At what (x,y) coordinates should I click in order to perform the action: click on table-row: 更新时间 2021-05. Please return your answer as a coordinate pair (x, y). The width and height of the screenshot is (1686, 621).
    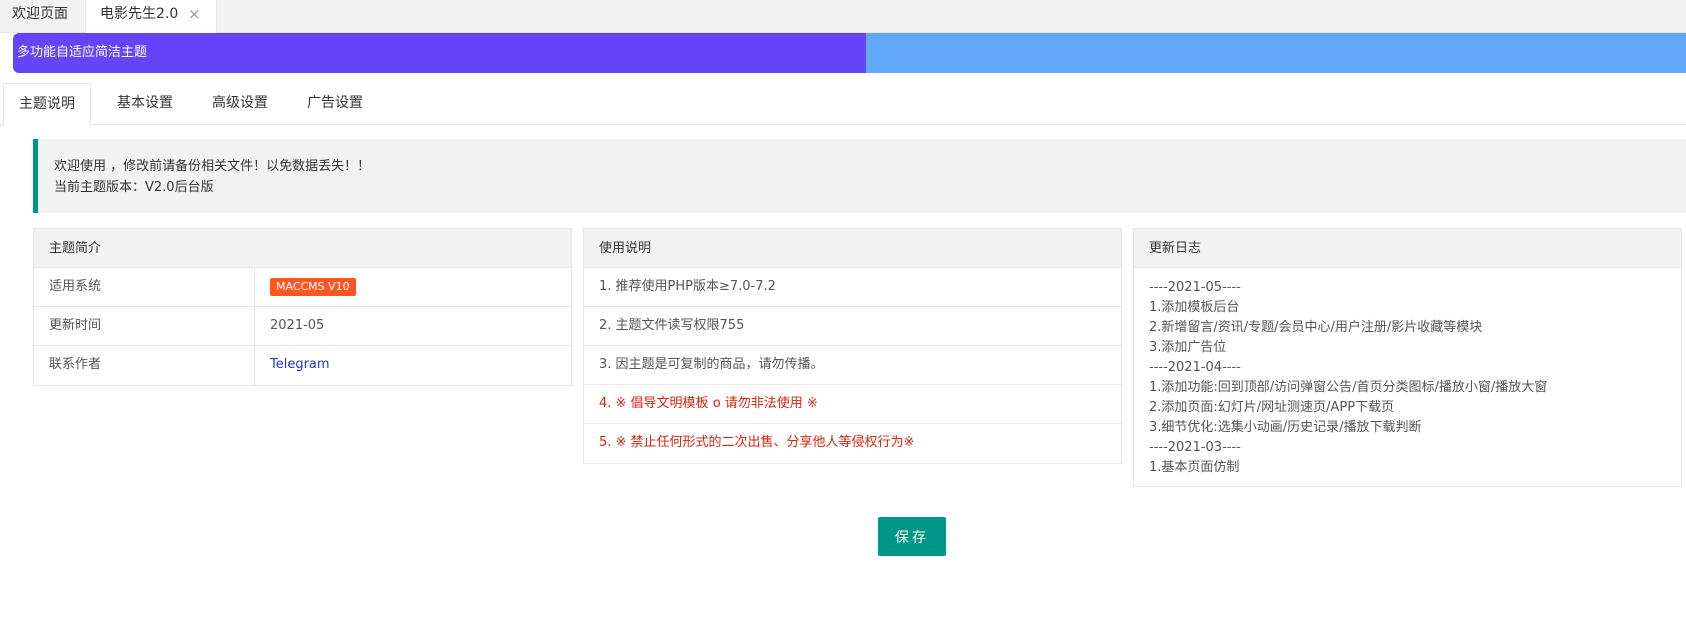
    Looking at the image, I should click on (302, 326).